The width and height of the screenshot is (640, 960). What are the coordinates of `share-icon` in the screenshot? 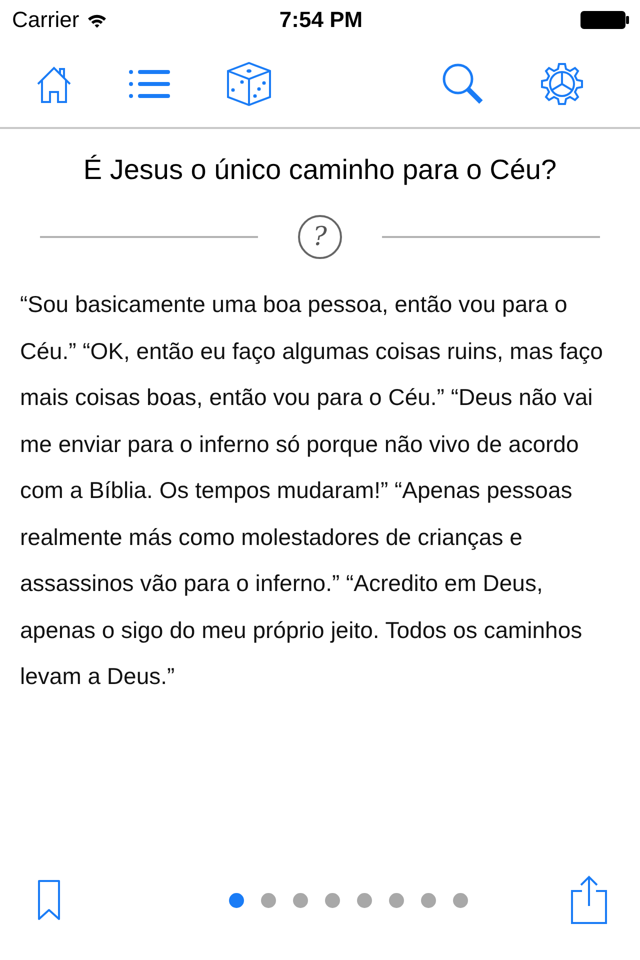 It's located at (589, 900).